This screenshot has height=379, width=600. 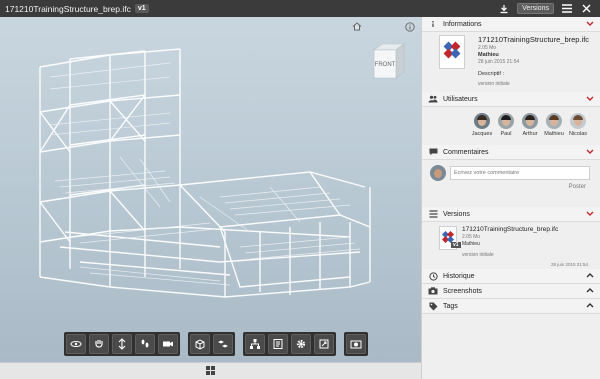 What do you see at coordinates (471, 244) in the screenshot?
I see `version-author: Mathieu` at bounding box center [471, 244].